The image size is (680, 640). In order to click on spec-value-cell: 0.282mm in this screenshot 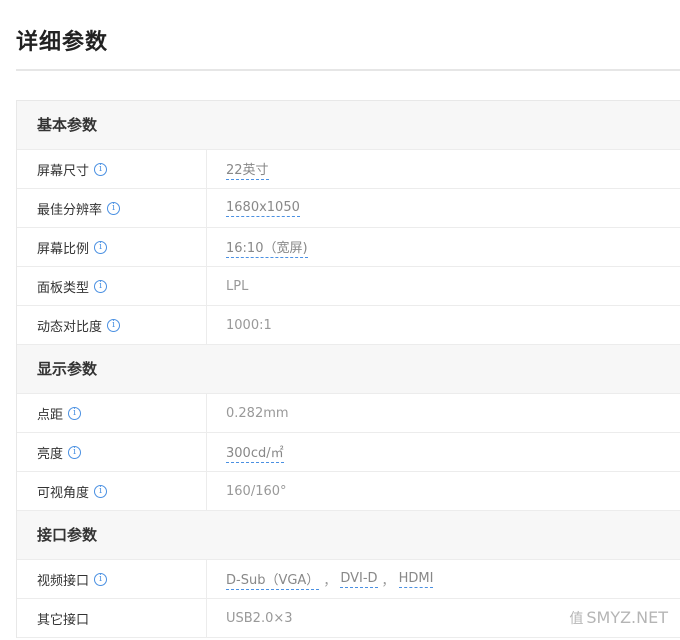, I will do `click(443, 413)`.